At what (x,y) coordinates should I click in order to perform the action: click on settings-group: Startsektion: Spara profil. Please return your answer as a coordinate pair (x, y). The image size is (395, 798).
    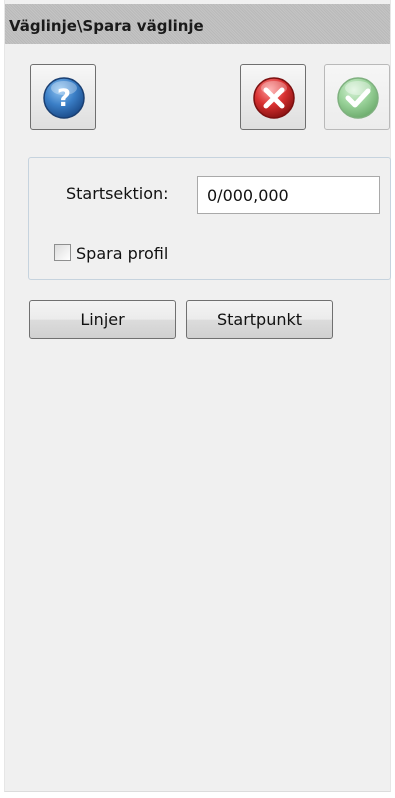
    Looking at the image, I should click on (209, 218).